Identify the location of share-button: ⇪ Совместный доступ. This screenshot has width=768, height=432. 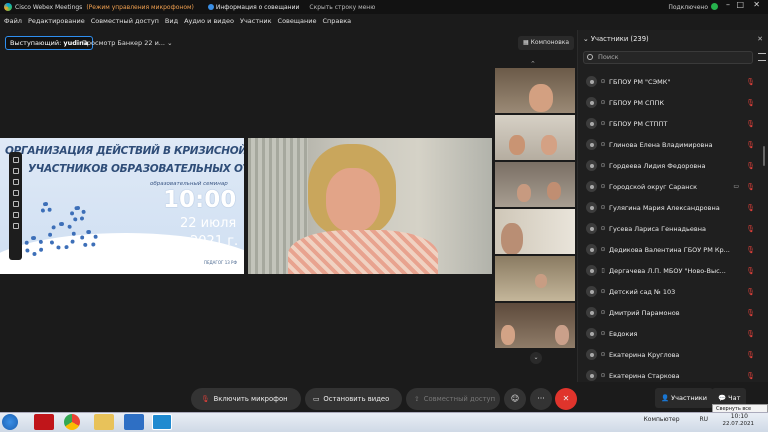
(453, 399).